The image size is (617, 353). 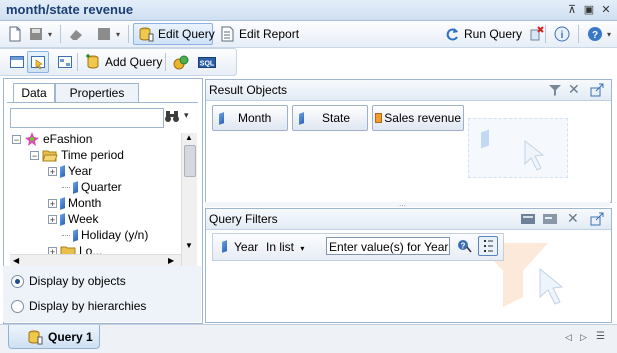 I want to click on tree-folder-label: Time period, so click(x=92, y=155).